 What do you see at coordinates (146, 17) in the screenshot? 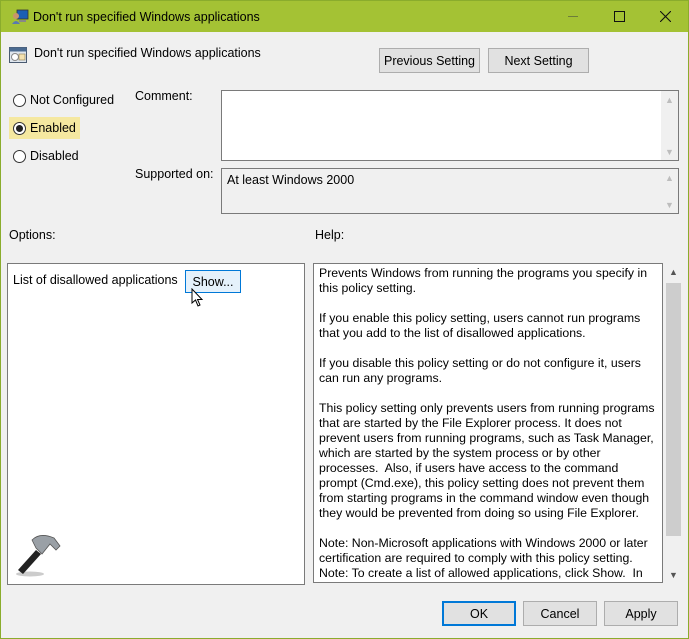
I see `window-title: Don't run specified Windows applications` at bounding box center [146, 17].